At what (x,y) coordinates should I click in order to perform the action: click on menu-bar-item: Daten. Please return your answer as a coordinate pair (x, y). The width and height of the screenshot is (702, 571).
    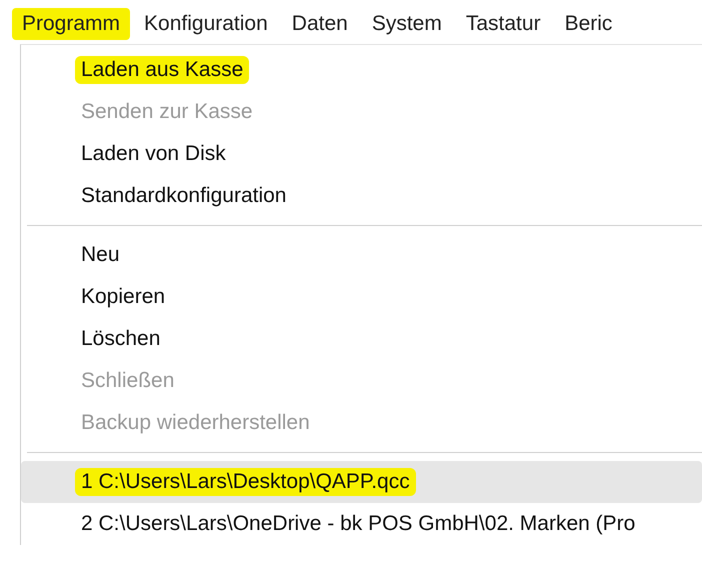
    Looking at the image, I should click on (320, 24).